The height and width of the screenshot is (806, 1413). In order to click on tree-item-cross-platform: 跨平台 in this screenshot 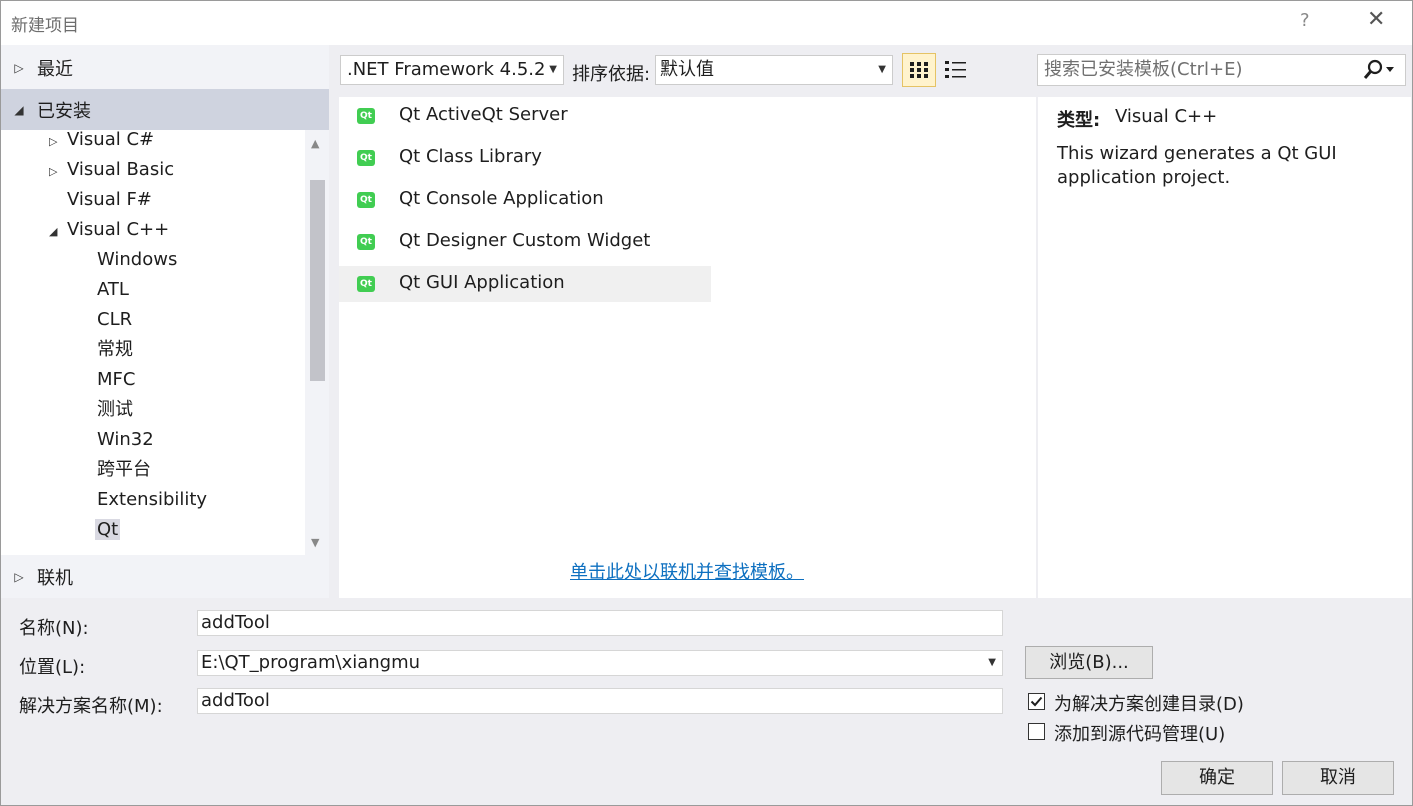, I will do `click(124, 470)`.